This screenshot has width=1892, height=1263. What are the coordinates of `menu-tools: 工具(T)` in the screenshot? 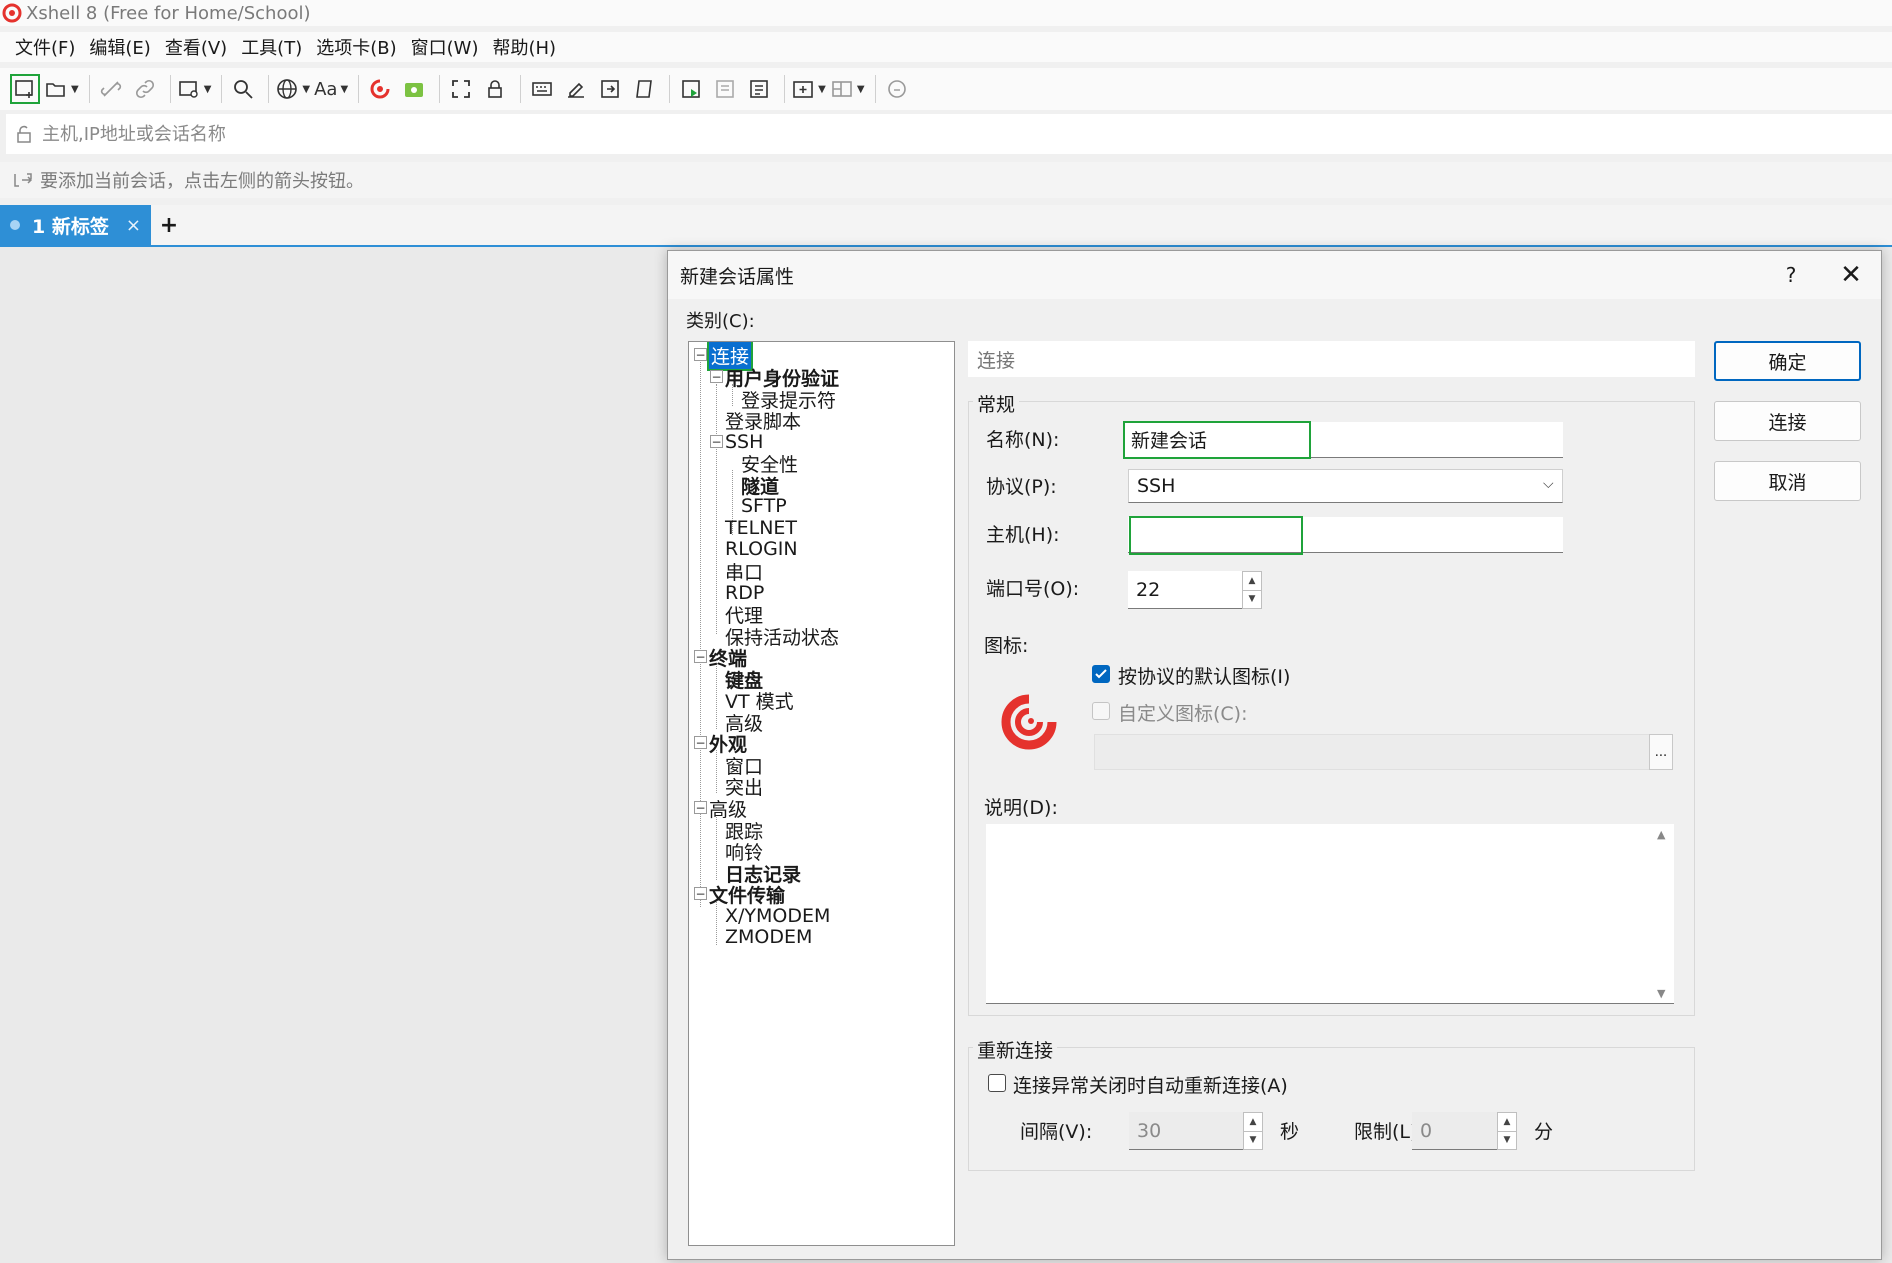 It's located at (271, 47).